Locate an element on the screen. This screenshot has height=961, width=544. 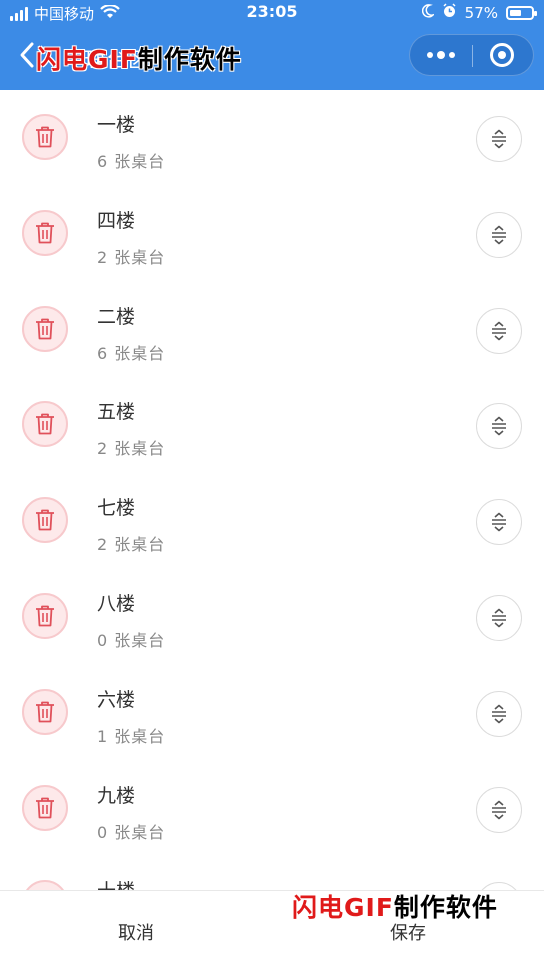
battery-percent: 57% is located at coordinates (481, 12).